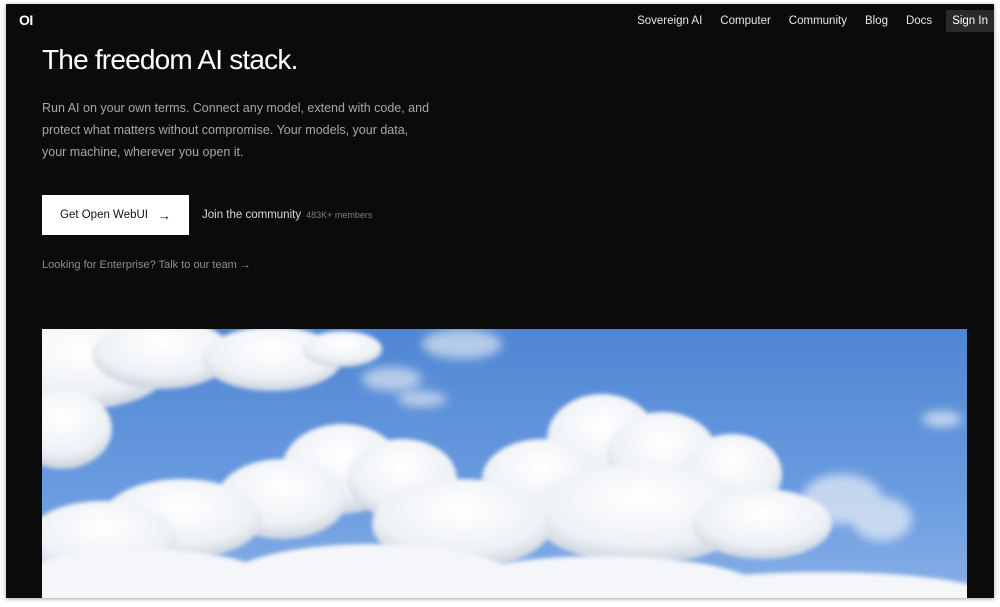  What do you see at coordinates (669, 21) in the screenshot?
I see `nav-sovereign-ai: Sovereign AI` at bounding box center [669, 21].